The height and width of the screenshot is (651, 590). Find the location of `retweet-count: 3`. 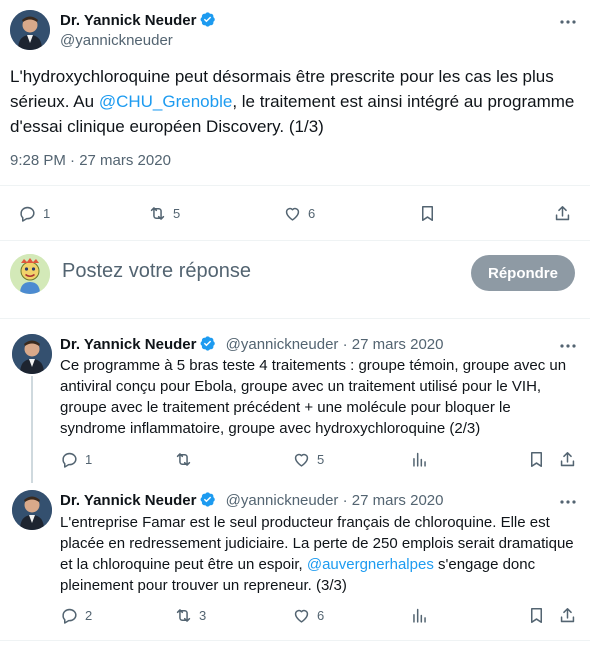

retweet-count: 3 is located at coordinates (203, 615).